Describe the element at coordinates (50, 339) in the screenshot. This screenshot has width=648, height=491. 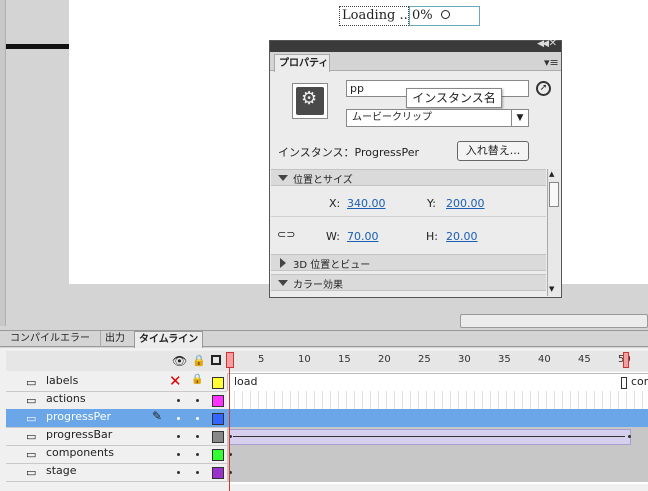
I see `tab-compiler-errors: コンパイルエラー` at that location.